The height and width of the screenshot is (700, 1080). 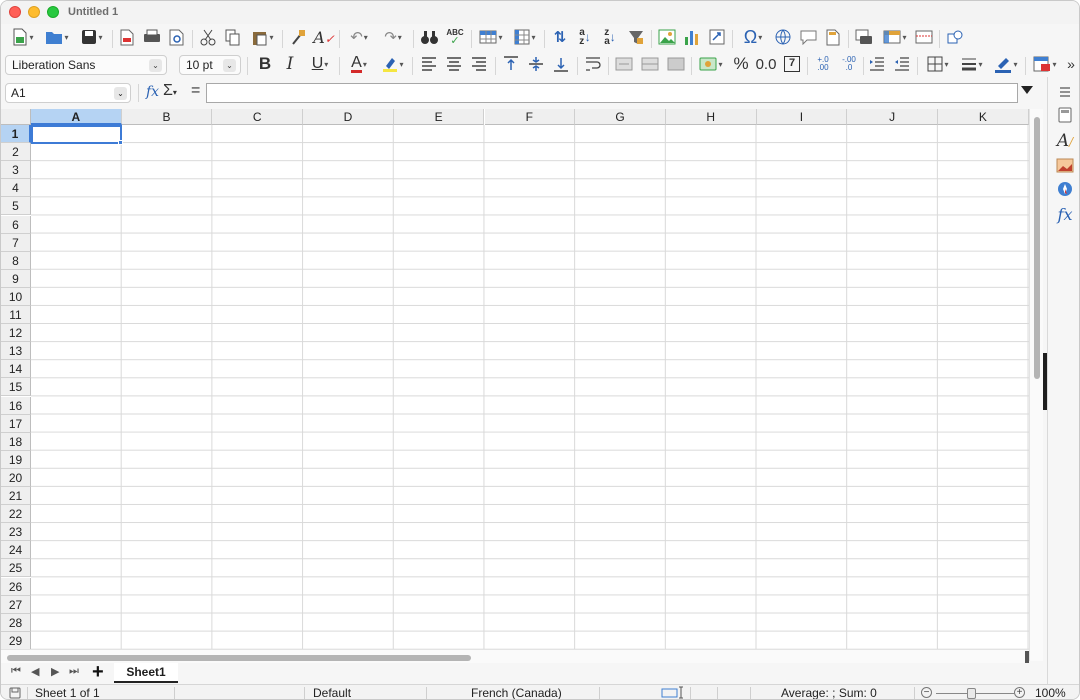 What do you see at coordinates (92, 37) in the screenshot?
I see `save-button: ▾` at bounding box center [92, 37].